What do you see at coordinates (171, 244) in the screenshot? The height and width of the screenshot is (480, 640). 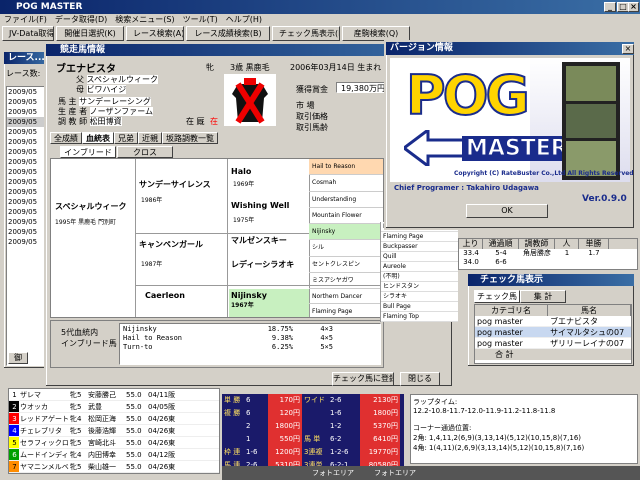 I see `ped-cg: キャンペンガール` at bounding box center [171, 244].